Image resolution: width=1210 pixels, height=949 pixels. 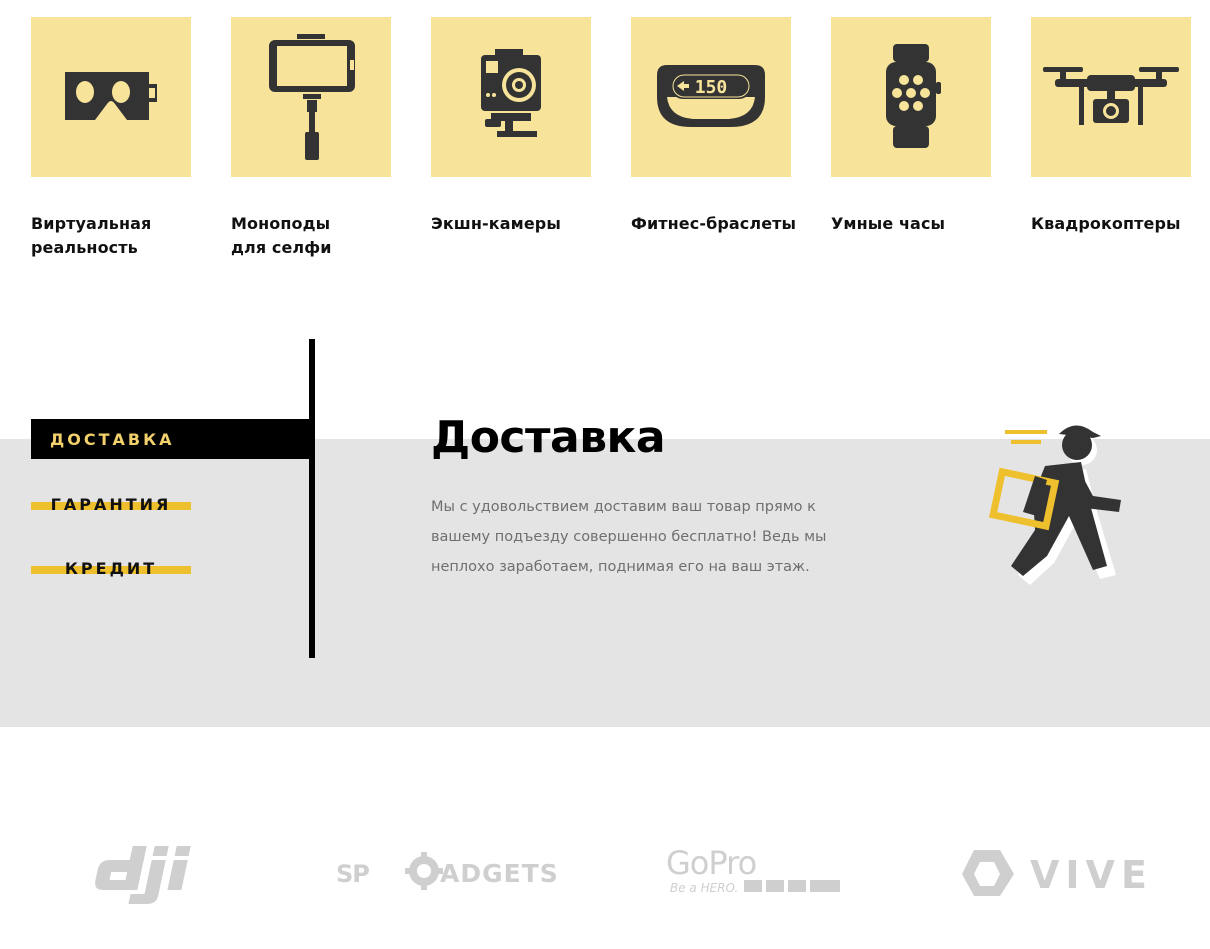 What do you see at coordinates (1091, 875) in the screenshot?
I see `vive-wordmark: VIVE` at bounding box center [1091, 875].